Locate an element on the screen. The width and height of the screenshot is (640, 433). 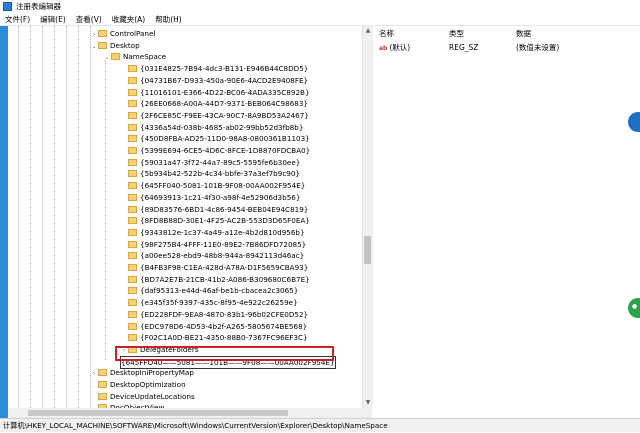
tree-item: {645FF040-5081-101B-9F08-00AA002F954E} is located at coordinates (212, 185).